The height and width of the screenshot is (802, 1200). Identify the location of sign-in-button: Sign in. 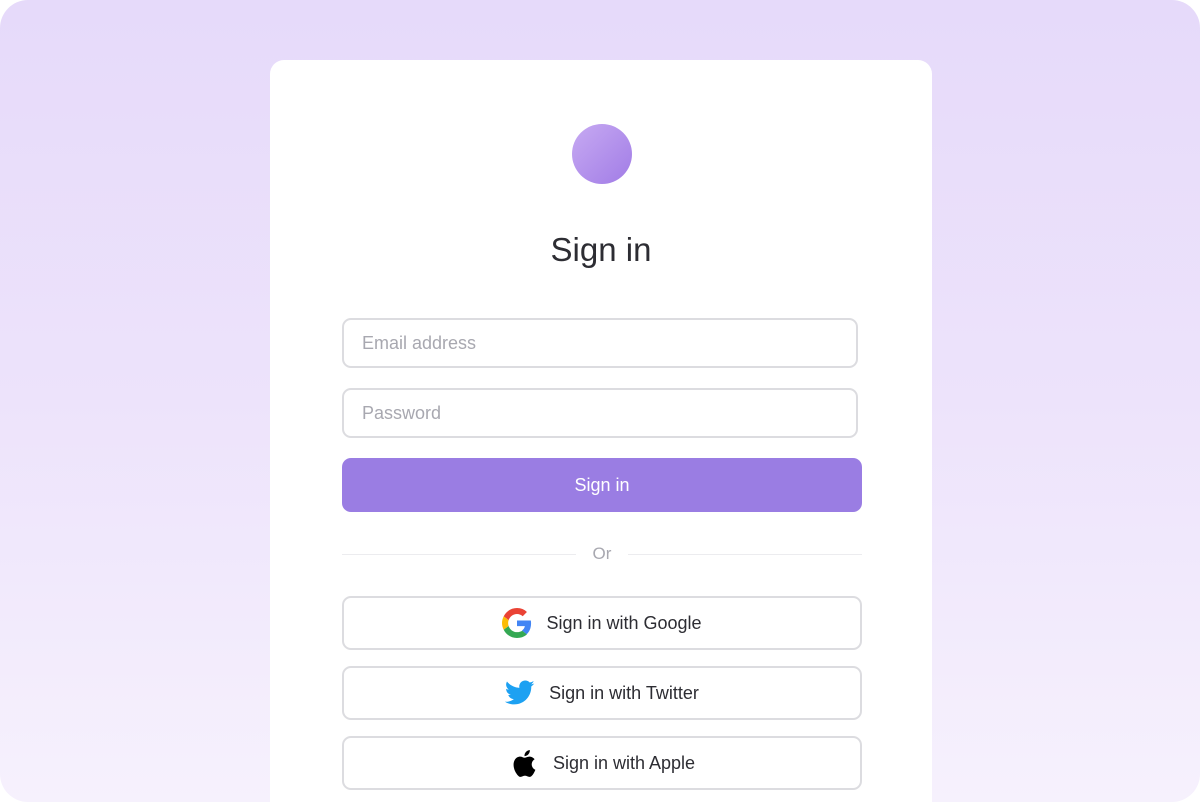
(602, 485).